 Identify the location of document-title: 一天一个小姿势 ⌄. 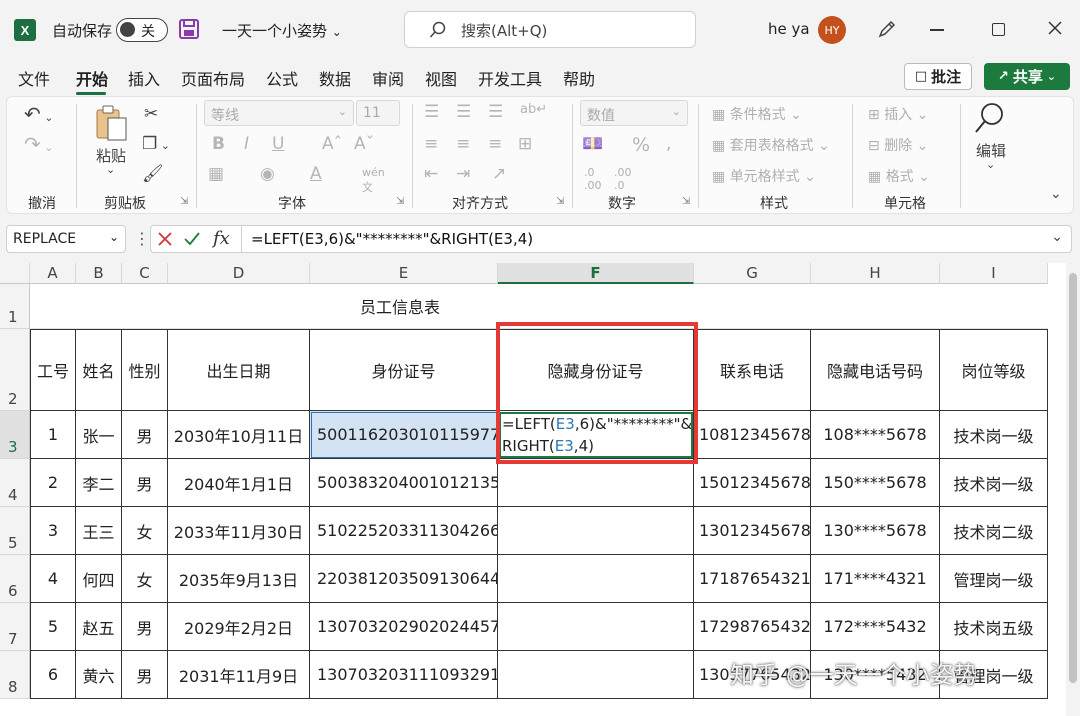
(282, 30).